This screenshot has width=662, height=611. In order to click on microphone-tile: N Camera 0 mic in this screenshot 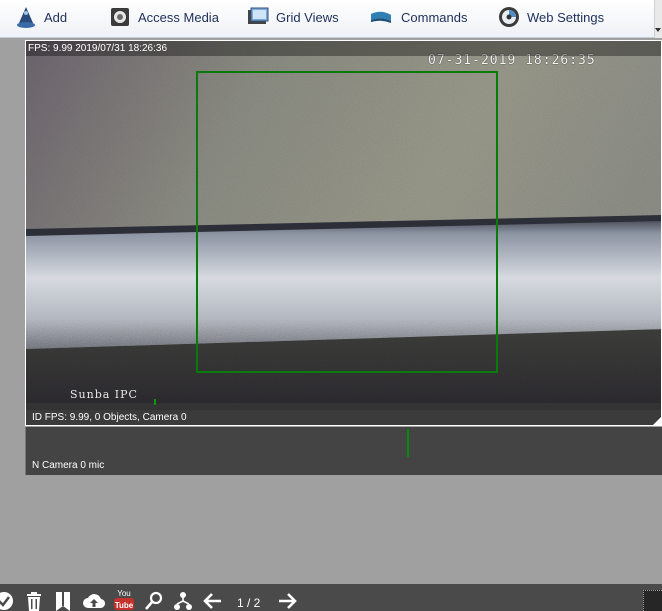, I will do `click(343, 451)`.